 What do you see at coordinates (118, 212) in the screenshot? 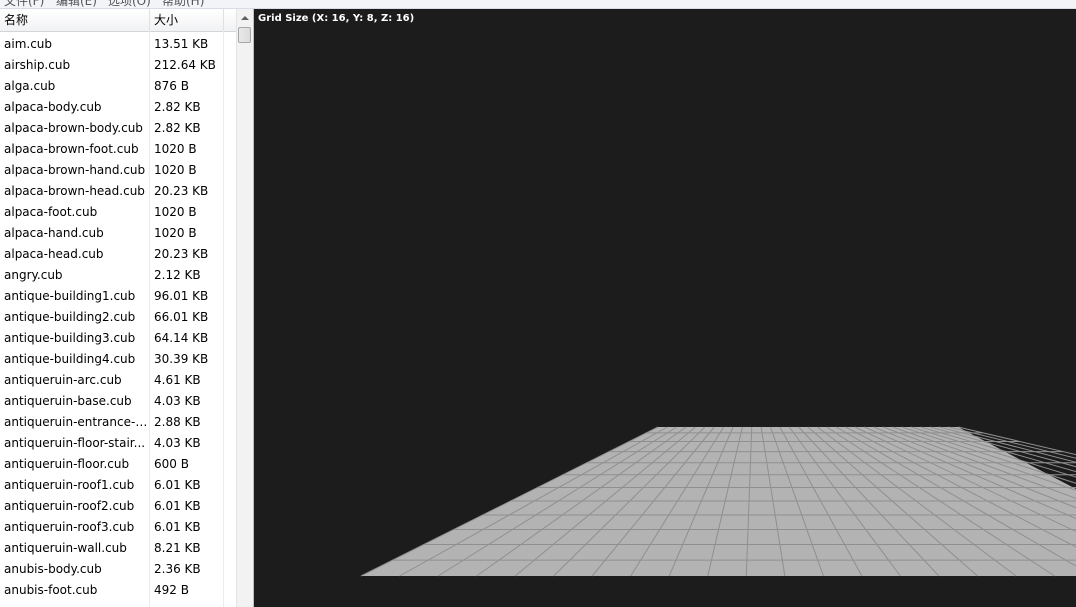
I see `table-row: alpaca-foot.cub 1020 B` at bounding box center [118, 212].